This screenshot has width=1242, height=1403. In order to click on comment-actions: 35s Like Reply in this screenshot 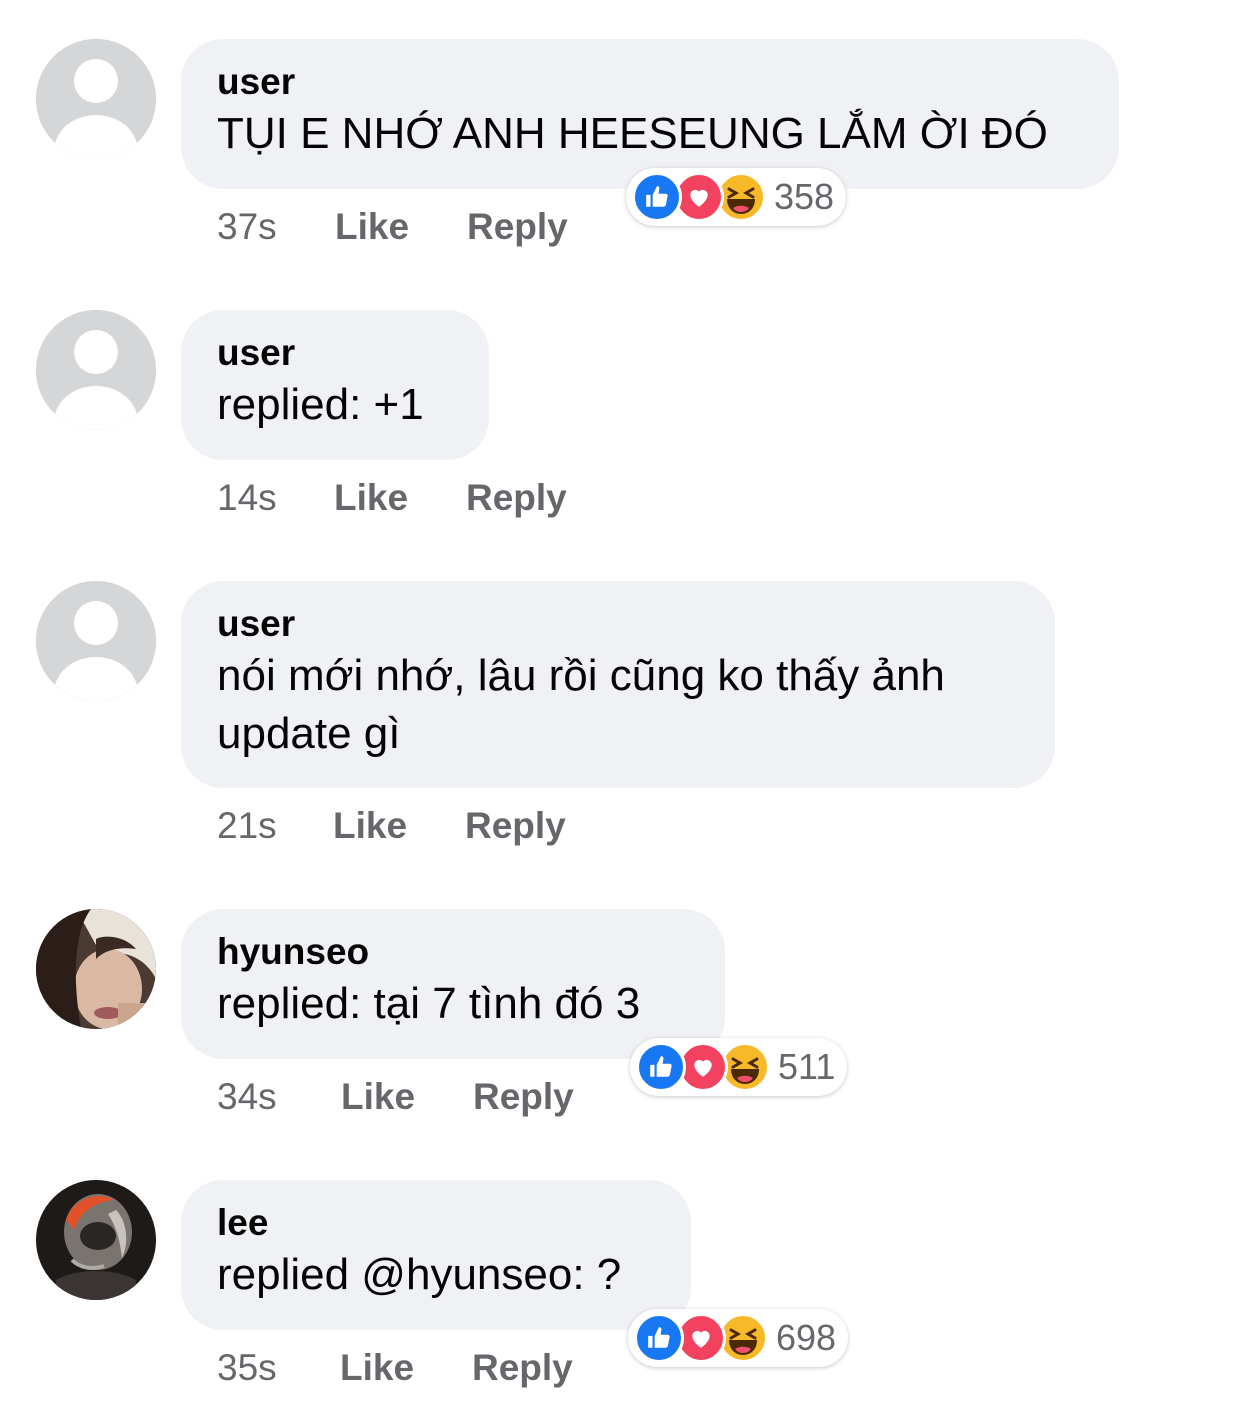, I will do `click(395, 1368)`.